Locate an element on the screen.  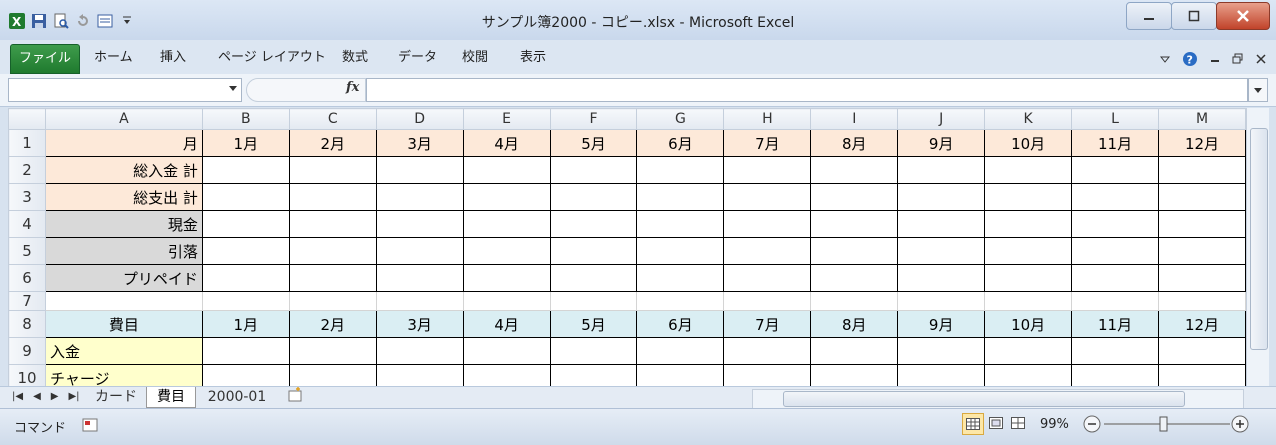
insert-function-button: fx is located at coordinates (352, 87).